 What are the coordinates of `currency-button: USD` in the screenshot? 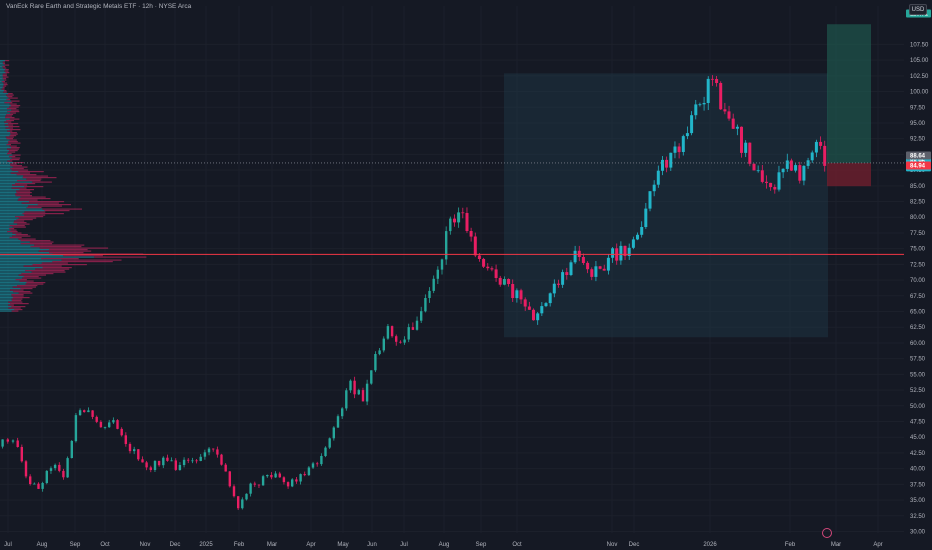 It's located at (918, 9).